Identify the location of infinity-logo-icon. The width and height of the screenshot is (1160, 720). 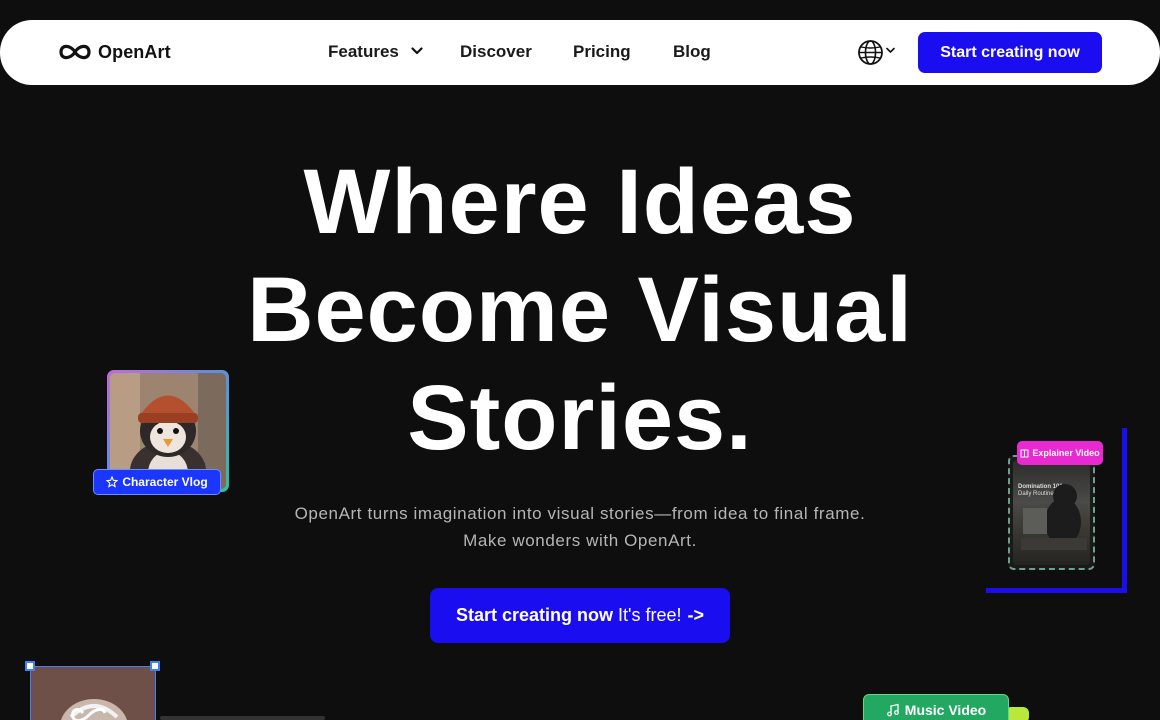
(75, 52).